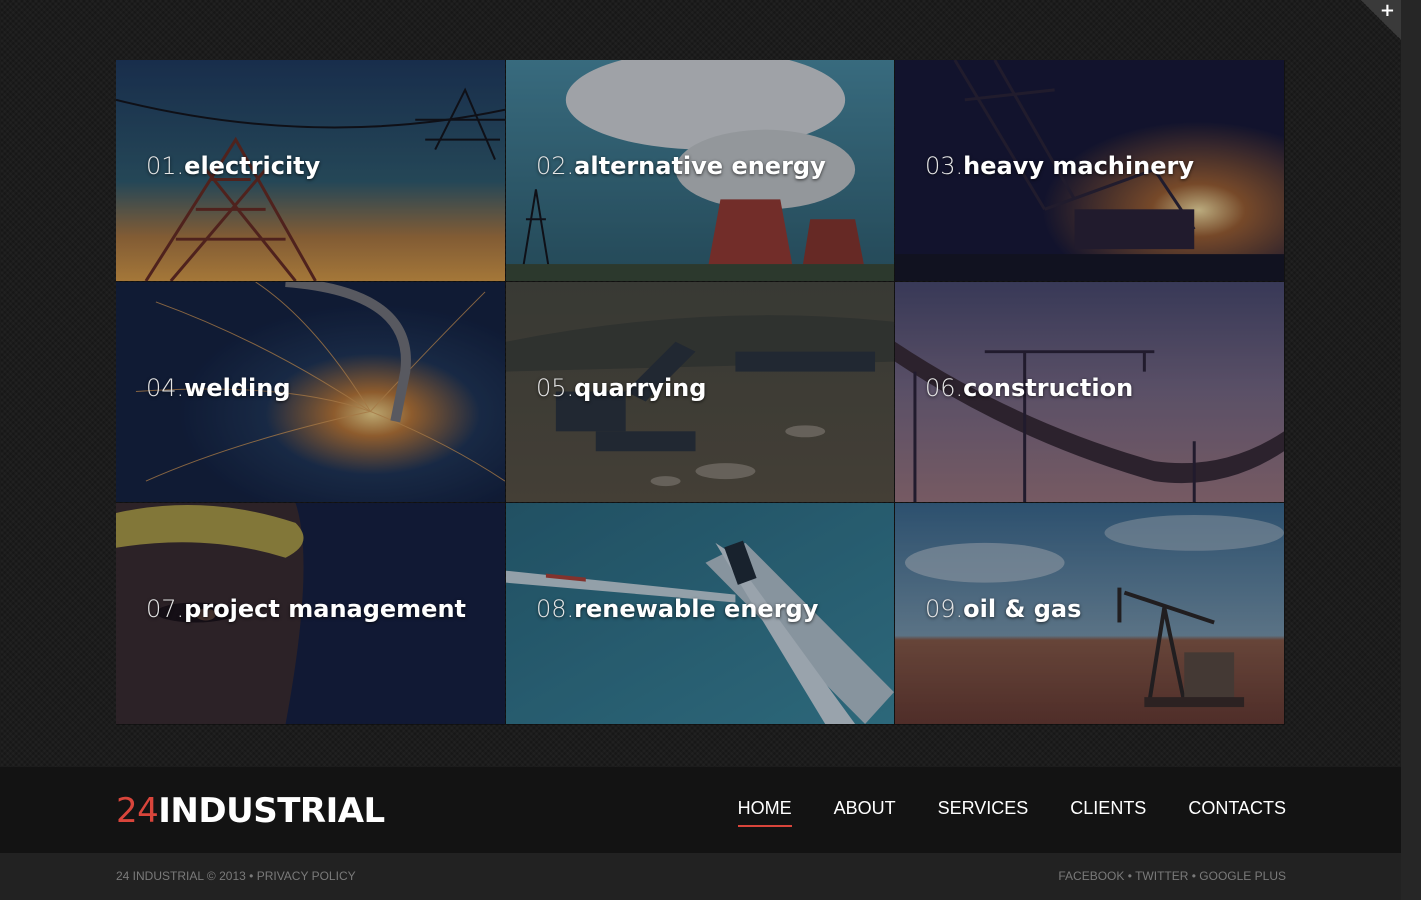 The image size is (1421, 900). I want to click on corner-toggle-button: +, so click(1381, 20).